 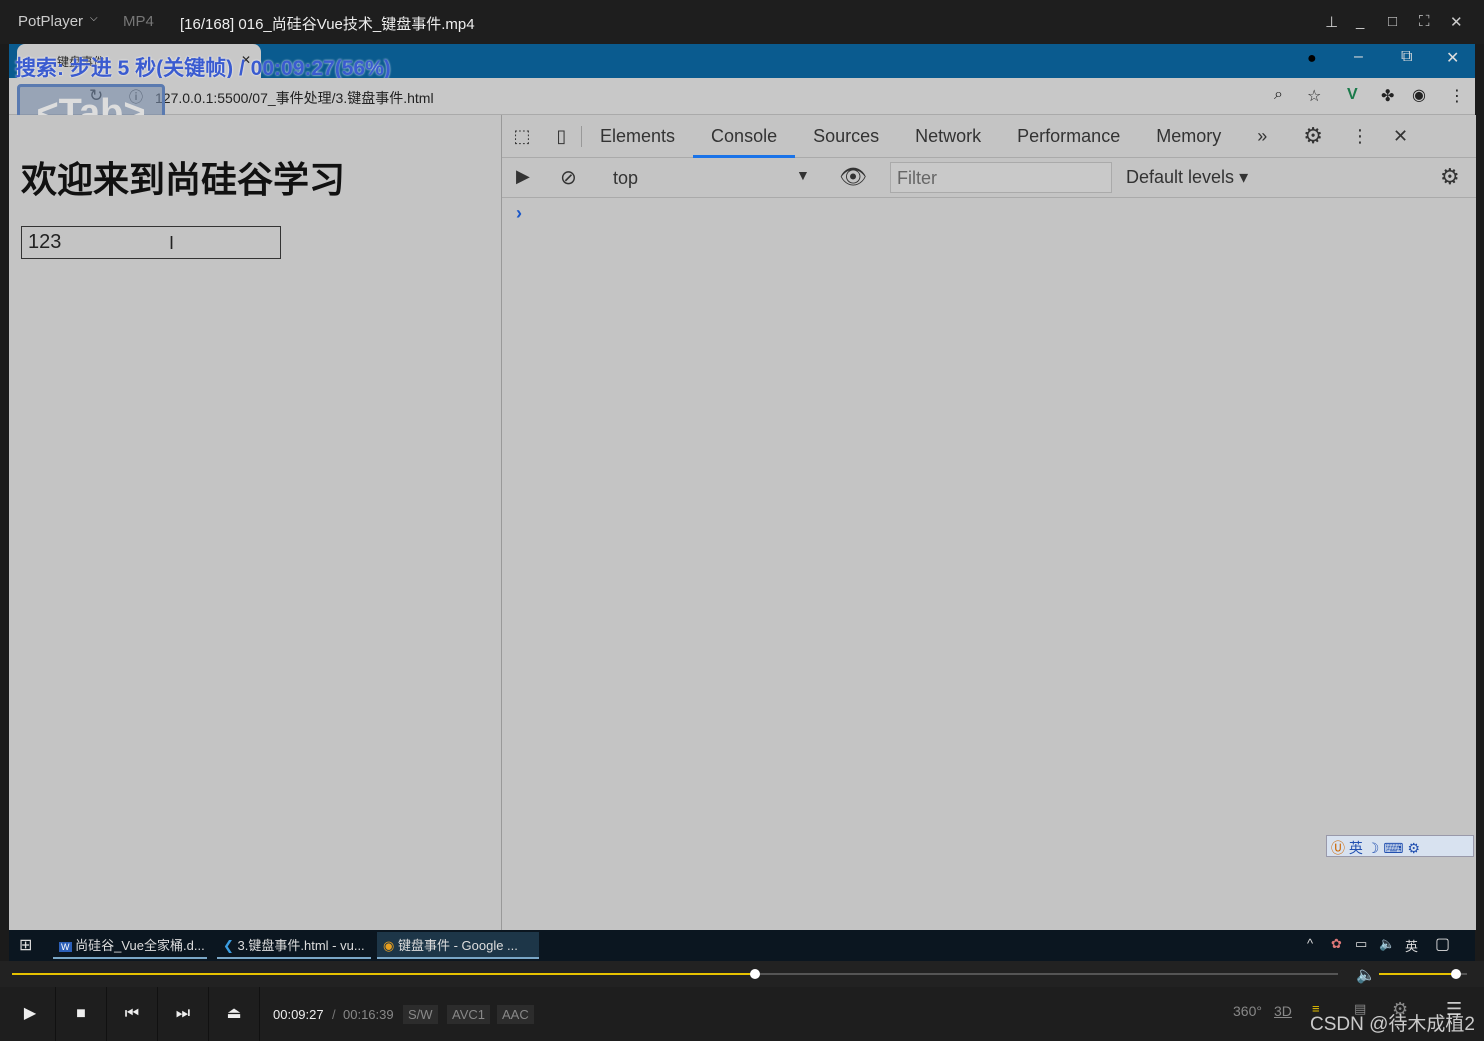 I want to click on badge-audio-codec: AAC, so click(x=515, y=1014).